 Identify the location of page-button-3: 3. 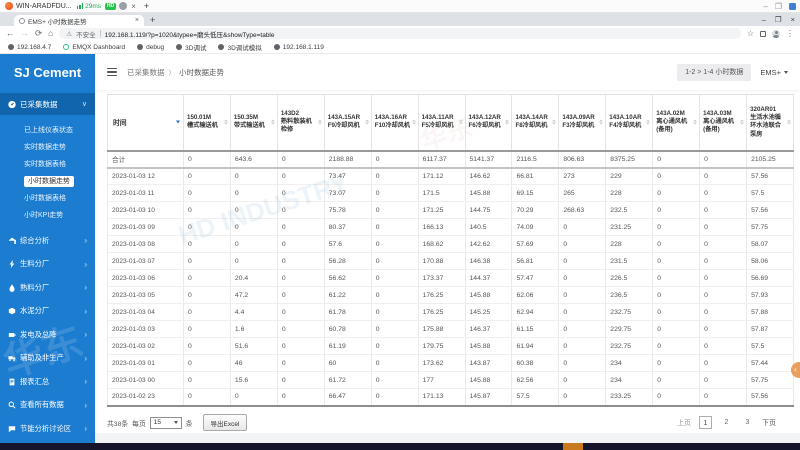
(747, 422).